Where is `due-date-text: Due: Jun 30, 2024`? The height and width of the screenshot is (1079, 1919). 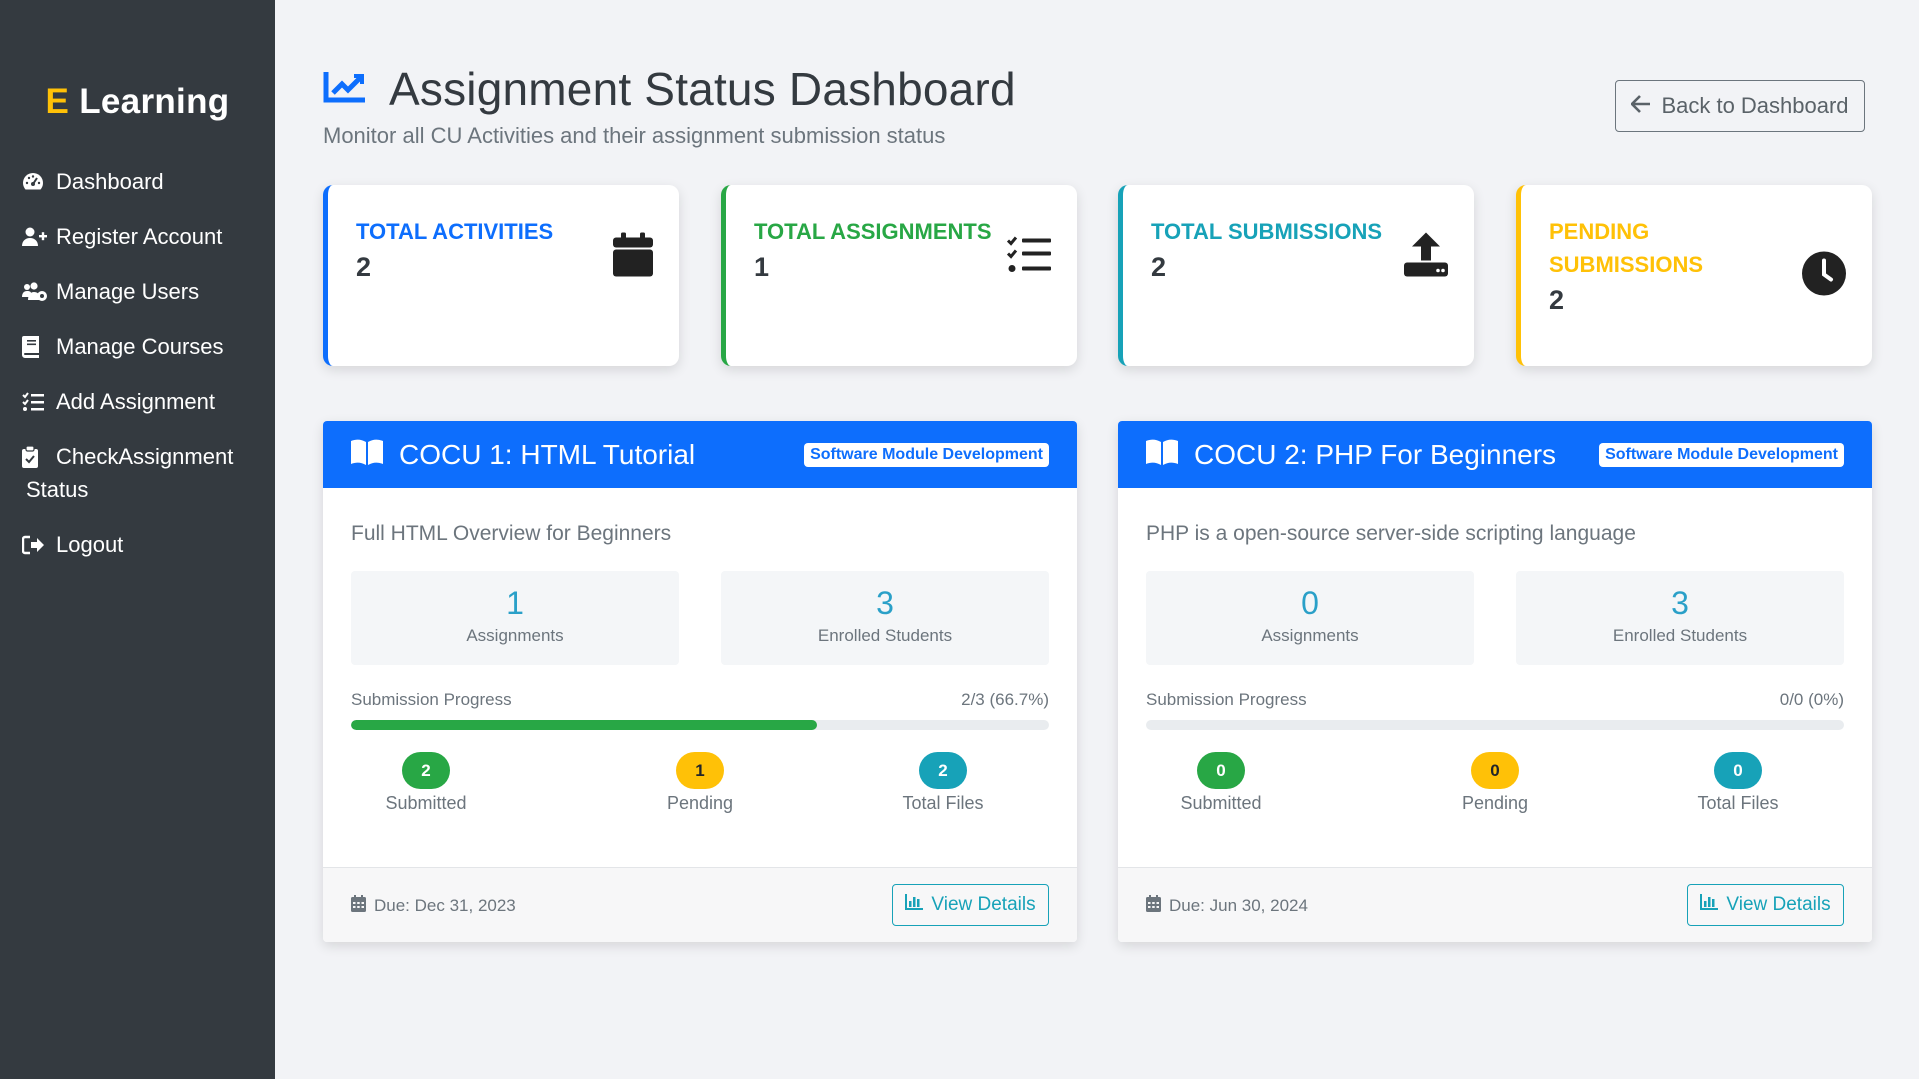
due-date-text: Due: Jun 30, 2024 is located at coordinates (1238, 905).